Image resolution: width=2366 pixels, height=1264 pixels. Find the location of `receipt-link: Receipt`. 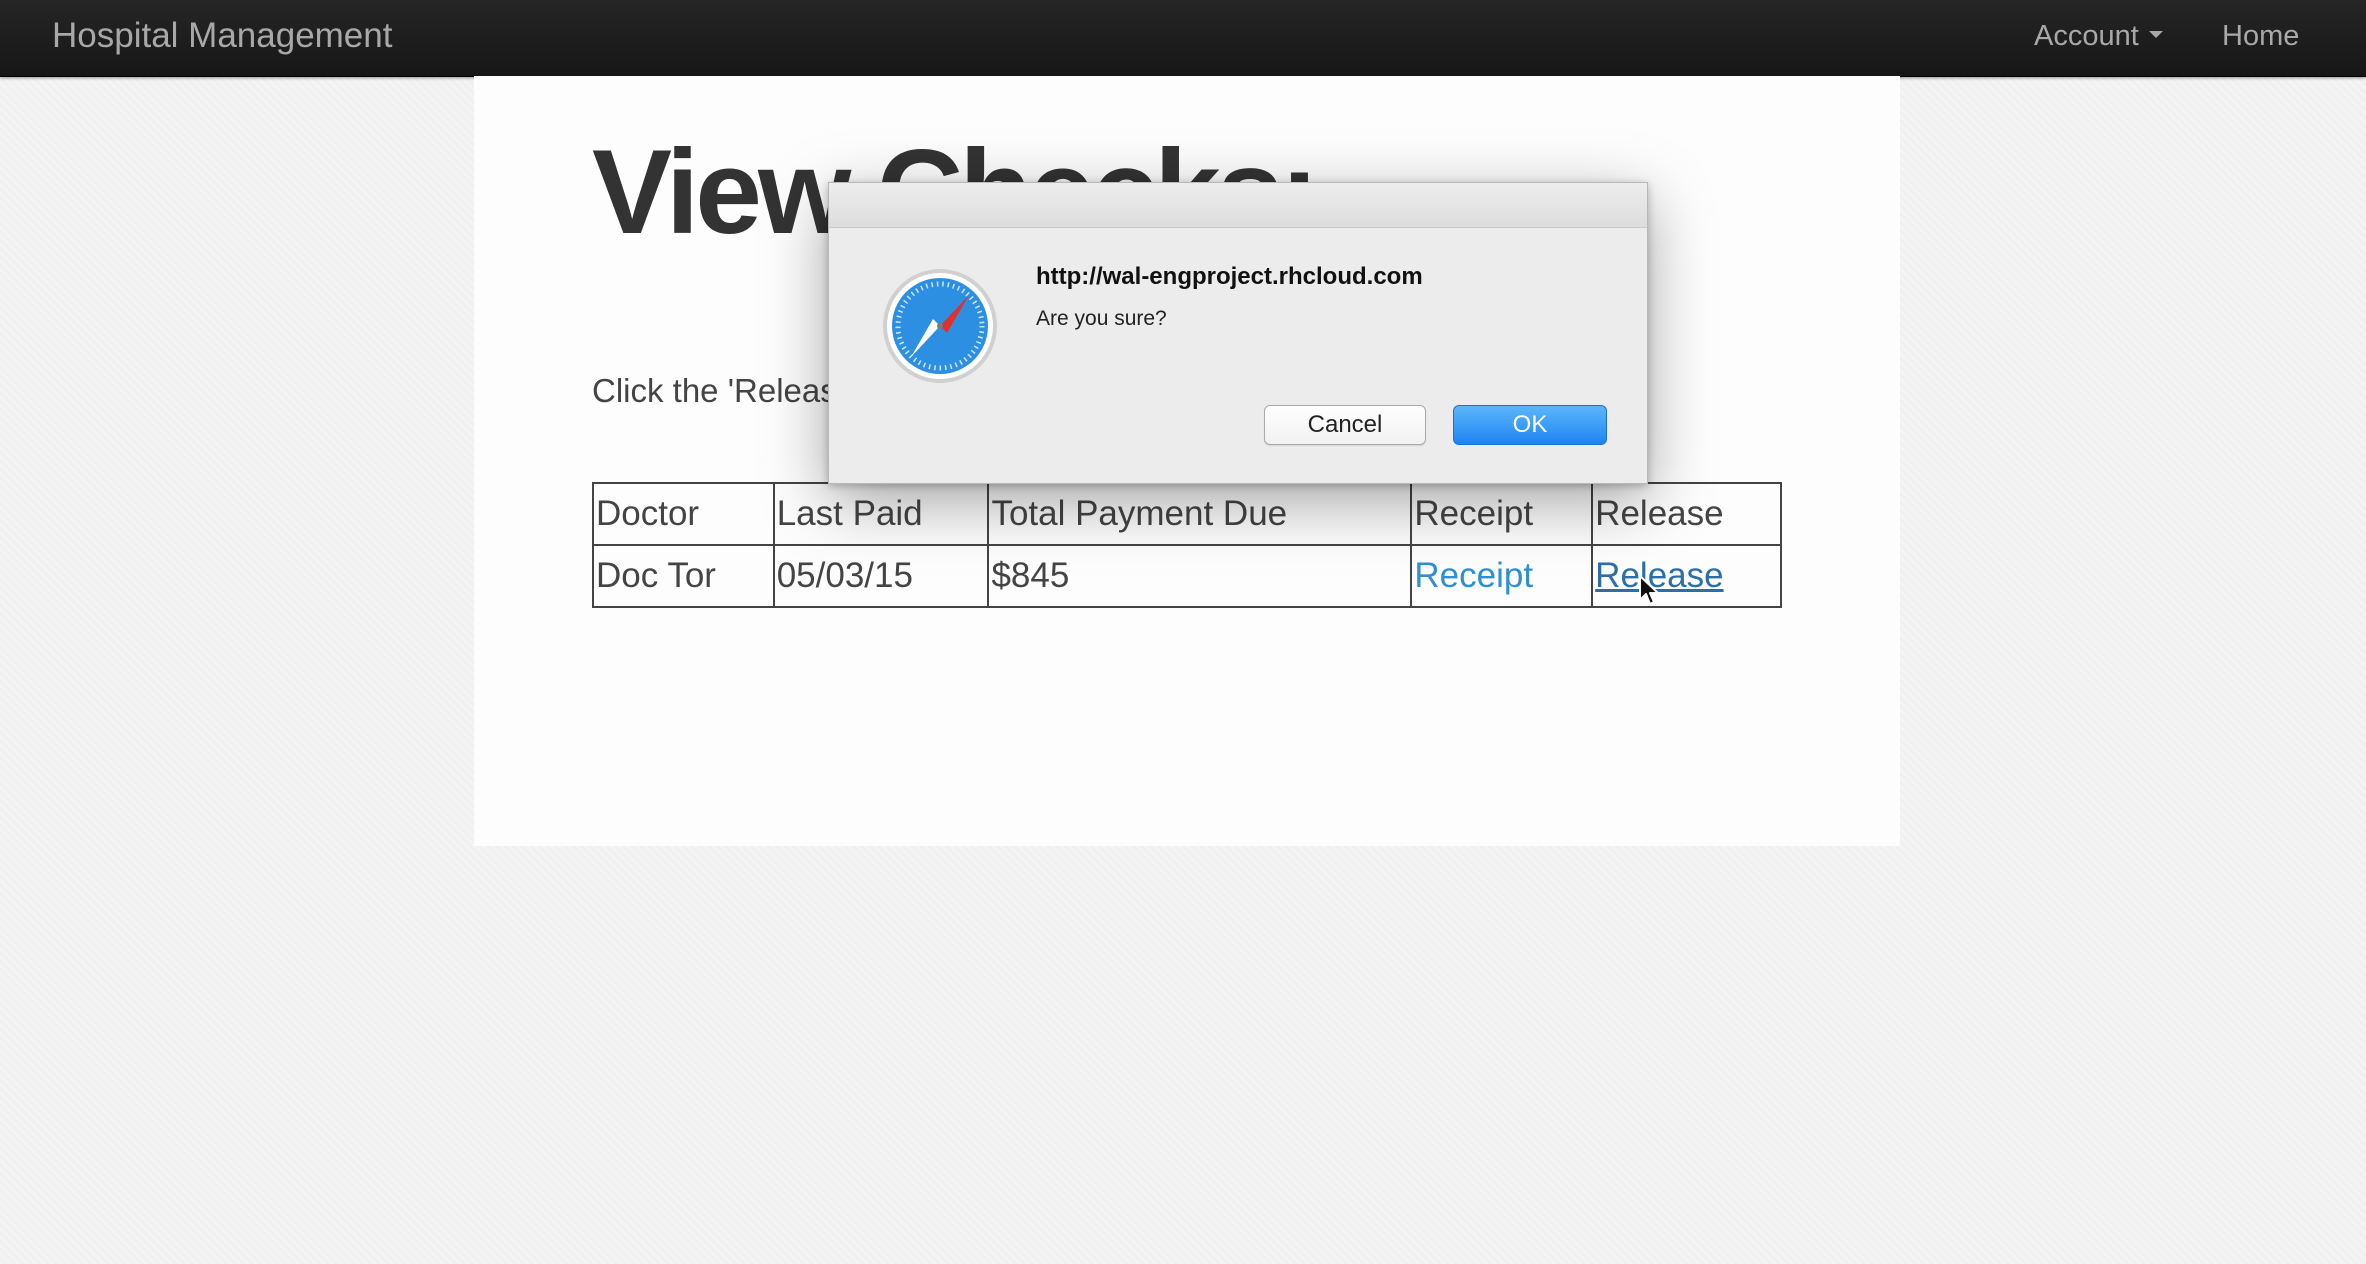

receipt-link: Receipt is located at coordinates (1473, 575).